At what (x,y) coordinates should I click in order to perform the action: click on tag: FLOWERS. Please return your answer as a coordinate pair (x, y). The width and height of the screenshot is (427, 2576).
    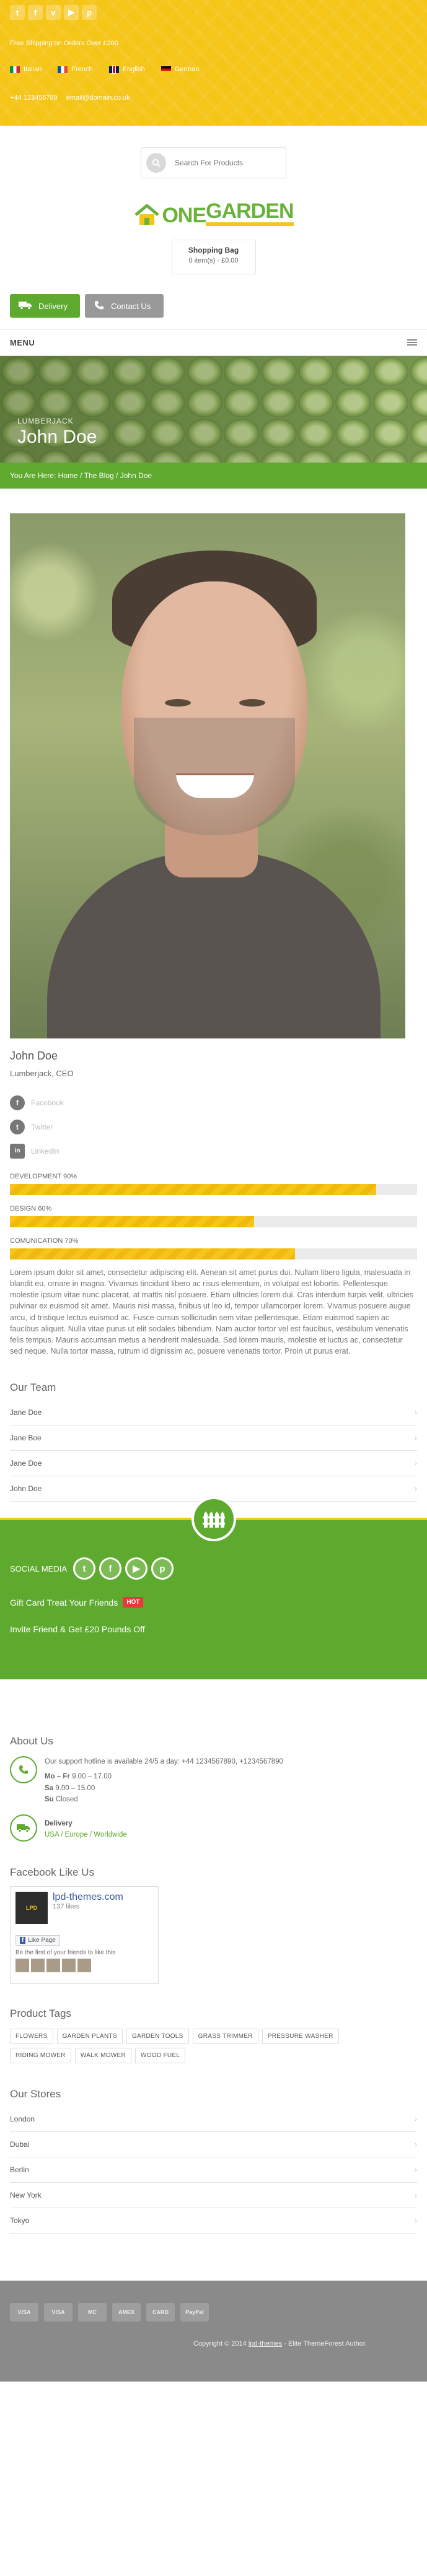
    Looking at the image, I should click on (32, 2036).